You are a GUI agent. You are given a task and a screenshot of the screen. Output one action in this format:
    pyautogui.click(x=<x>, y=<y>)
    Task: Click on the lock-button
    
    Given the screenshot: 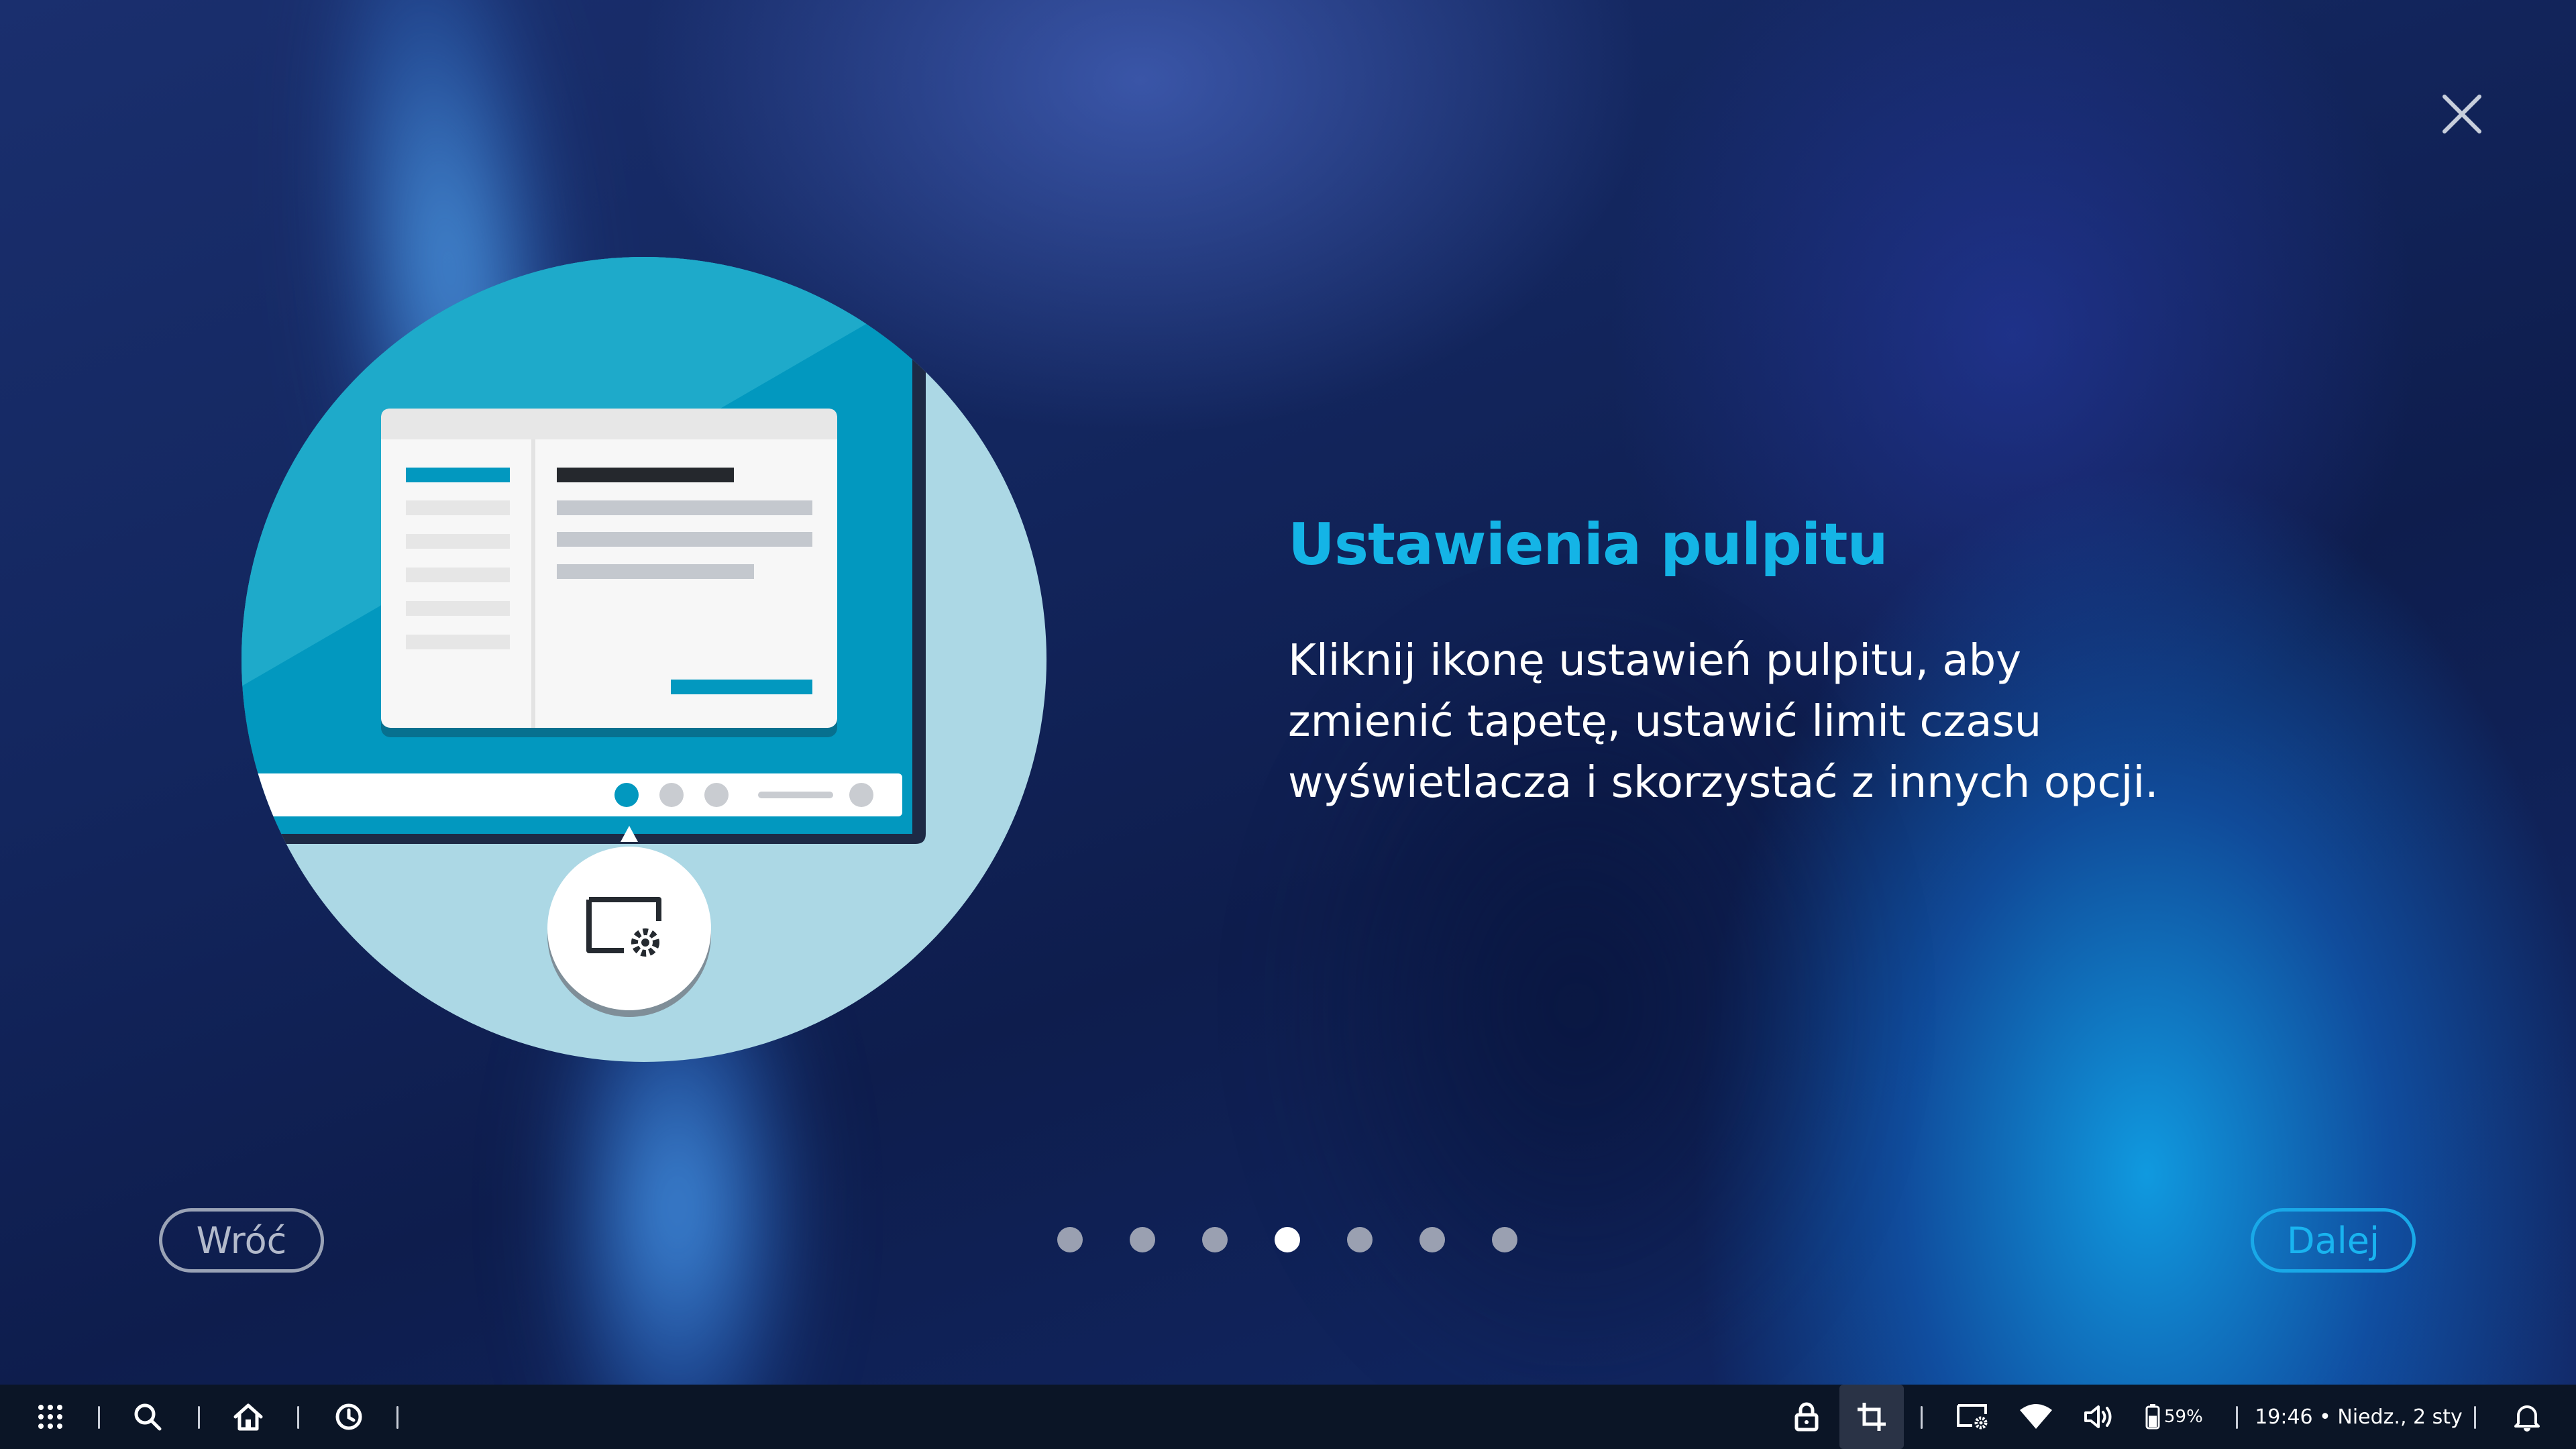 What is the action you would take?
    pyautogui.click(x=1806, y=1417)
    